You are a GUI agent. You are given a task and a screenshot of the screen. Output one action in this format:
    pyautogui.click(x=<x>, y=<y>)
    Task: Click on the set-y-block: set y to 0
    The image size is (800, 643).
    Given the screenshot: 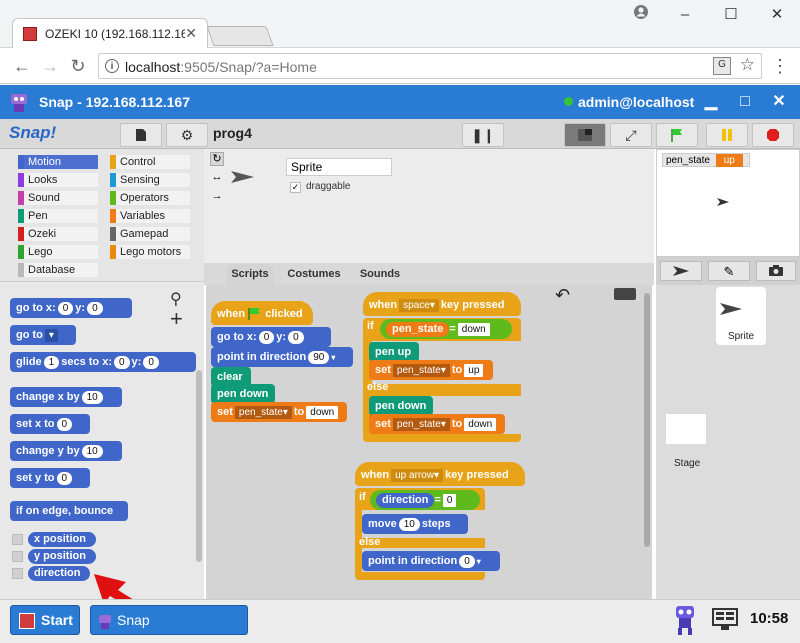 What is the action you would take?
    pyautogui.click(x=50, y=478)
    